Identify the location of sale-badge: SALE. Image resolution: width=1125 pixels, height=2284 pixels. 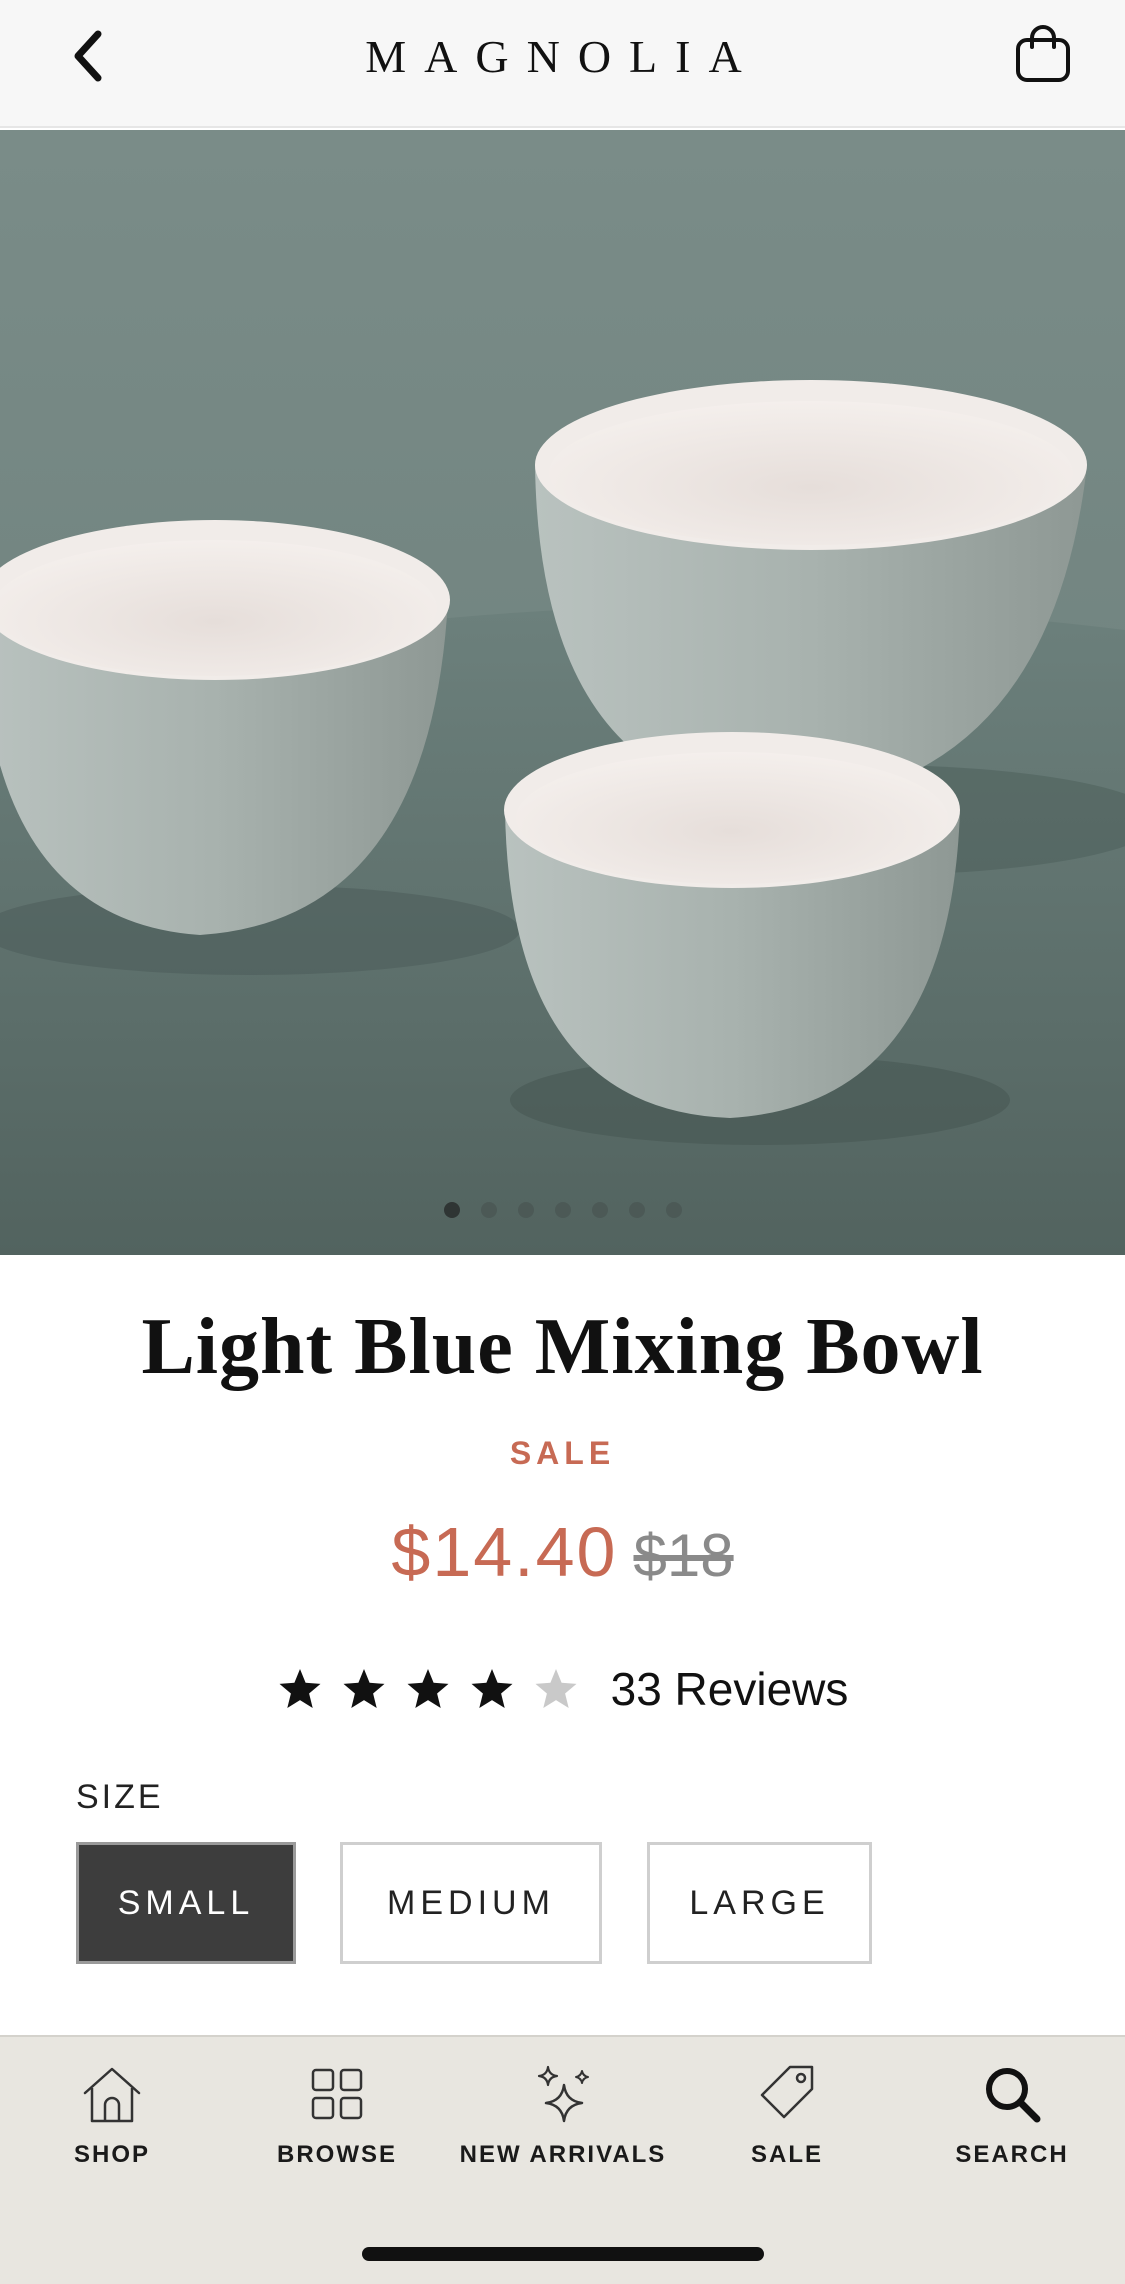
(562, 1453).